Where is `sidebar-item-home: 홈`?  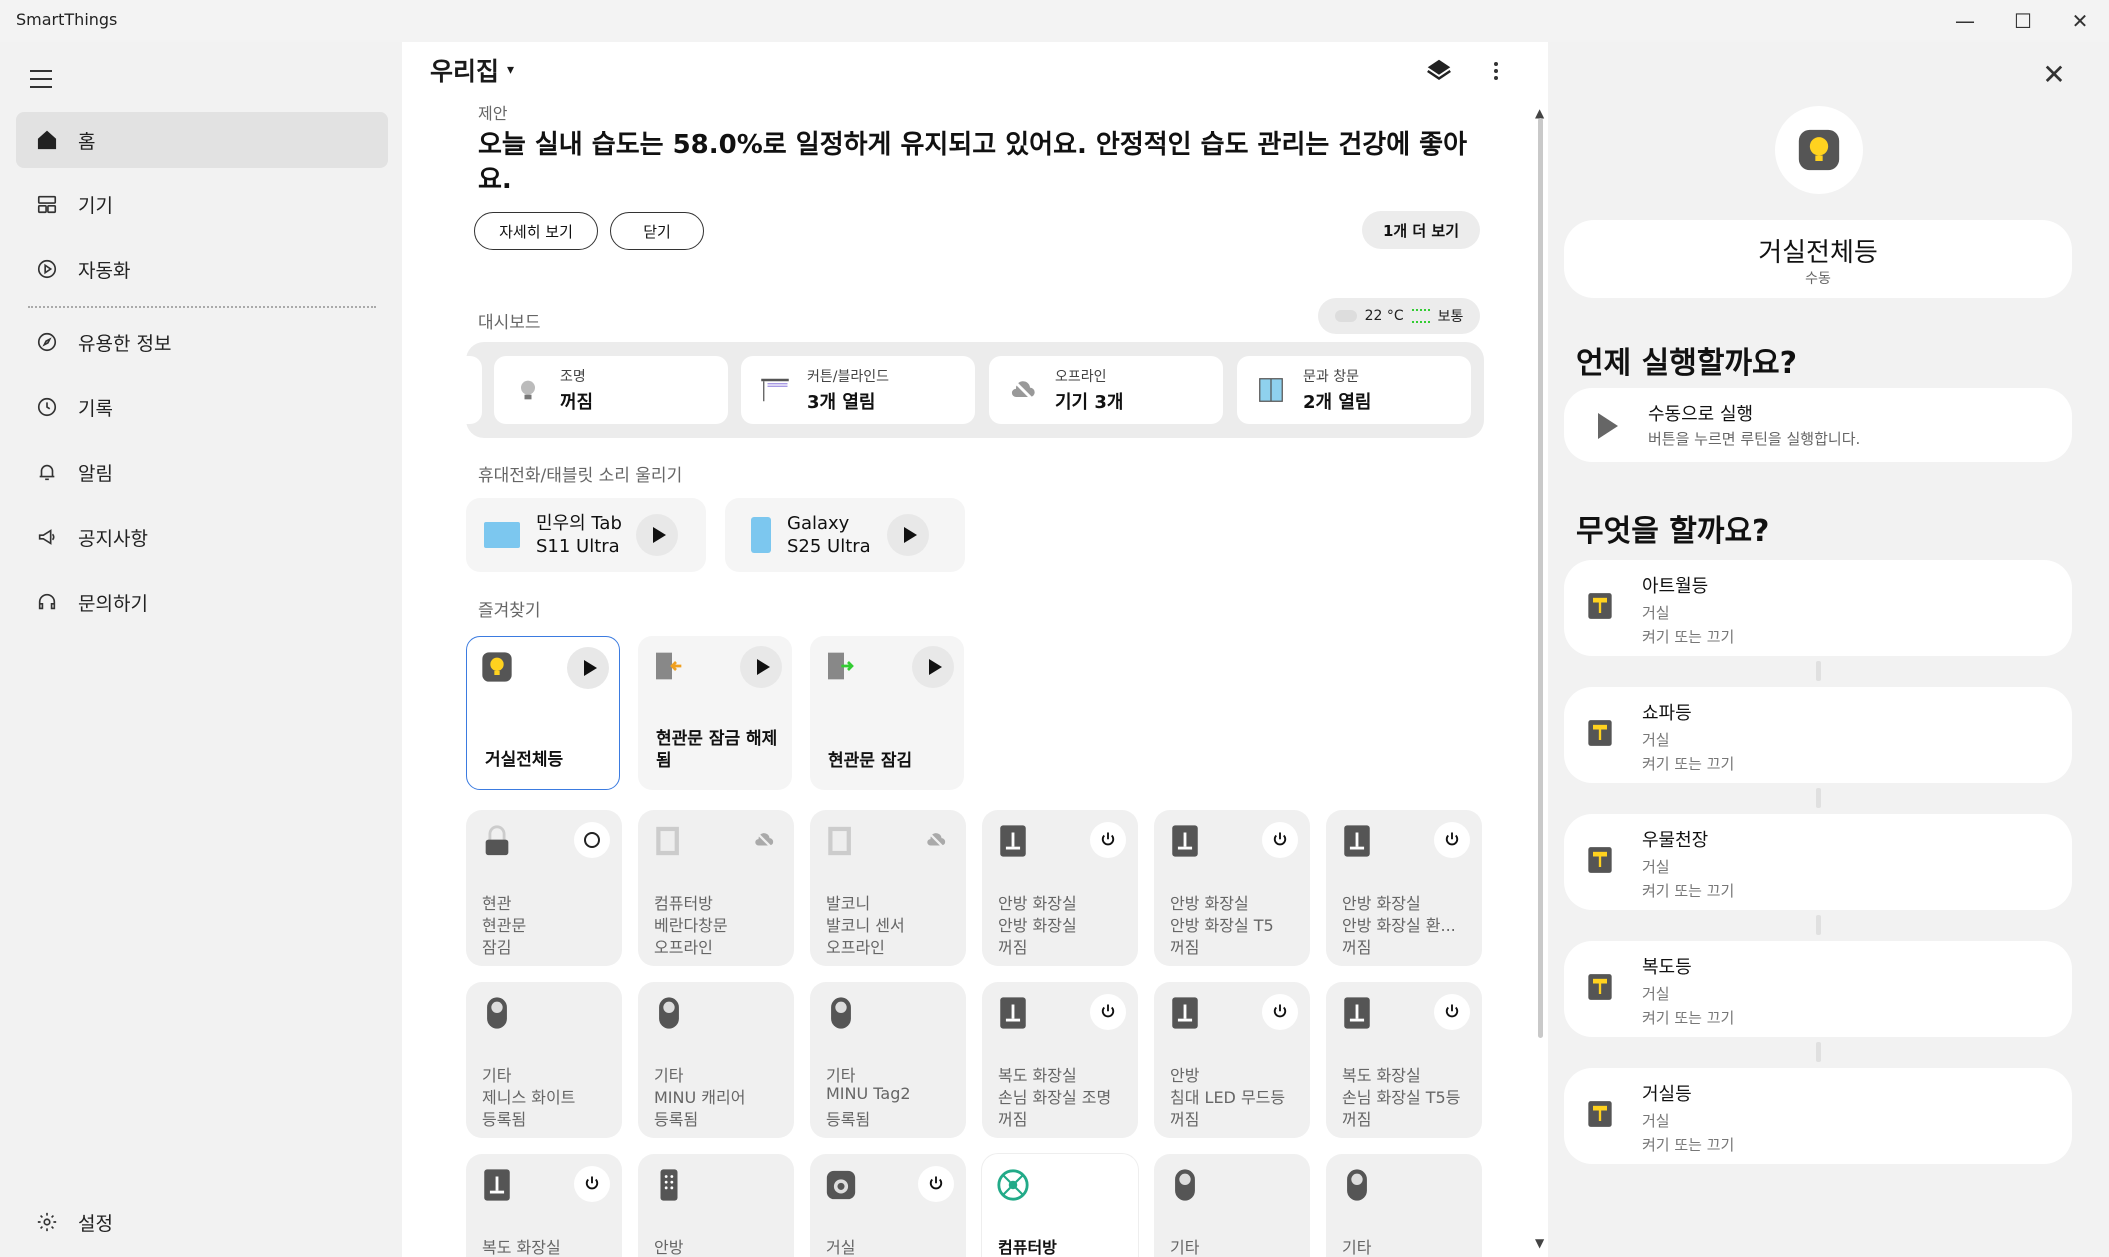
sidebar-item-home: 홈 is located at coordinates (202, 140).